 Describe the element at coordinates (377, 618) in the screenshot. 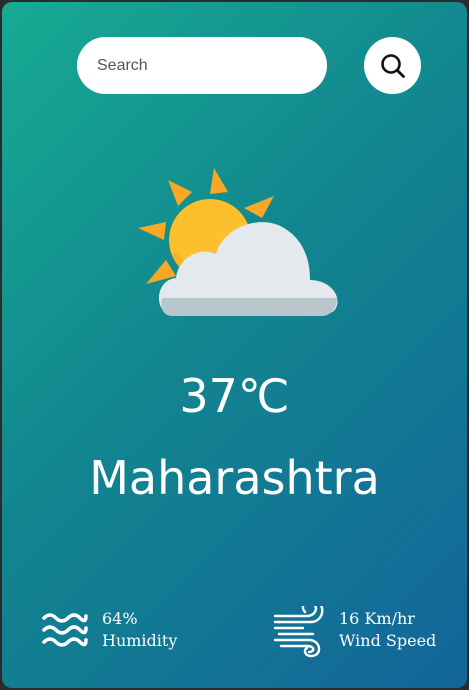

I see `wind-value: 16 Km/hr` at that location.